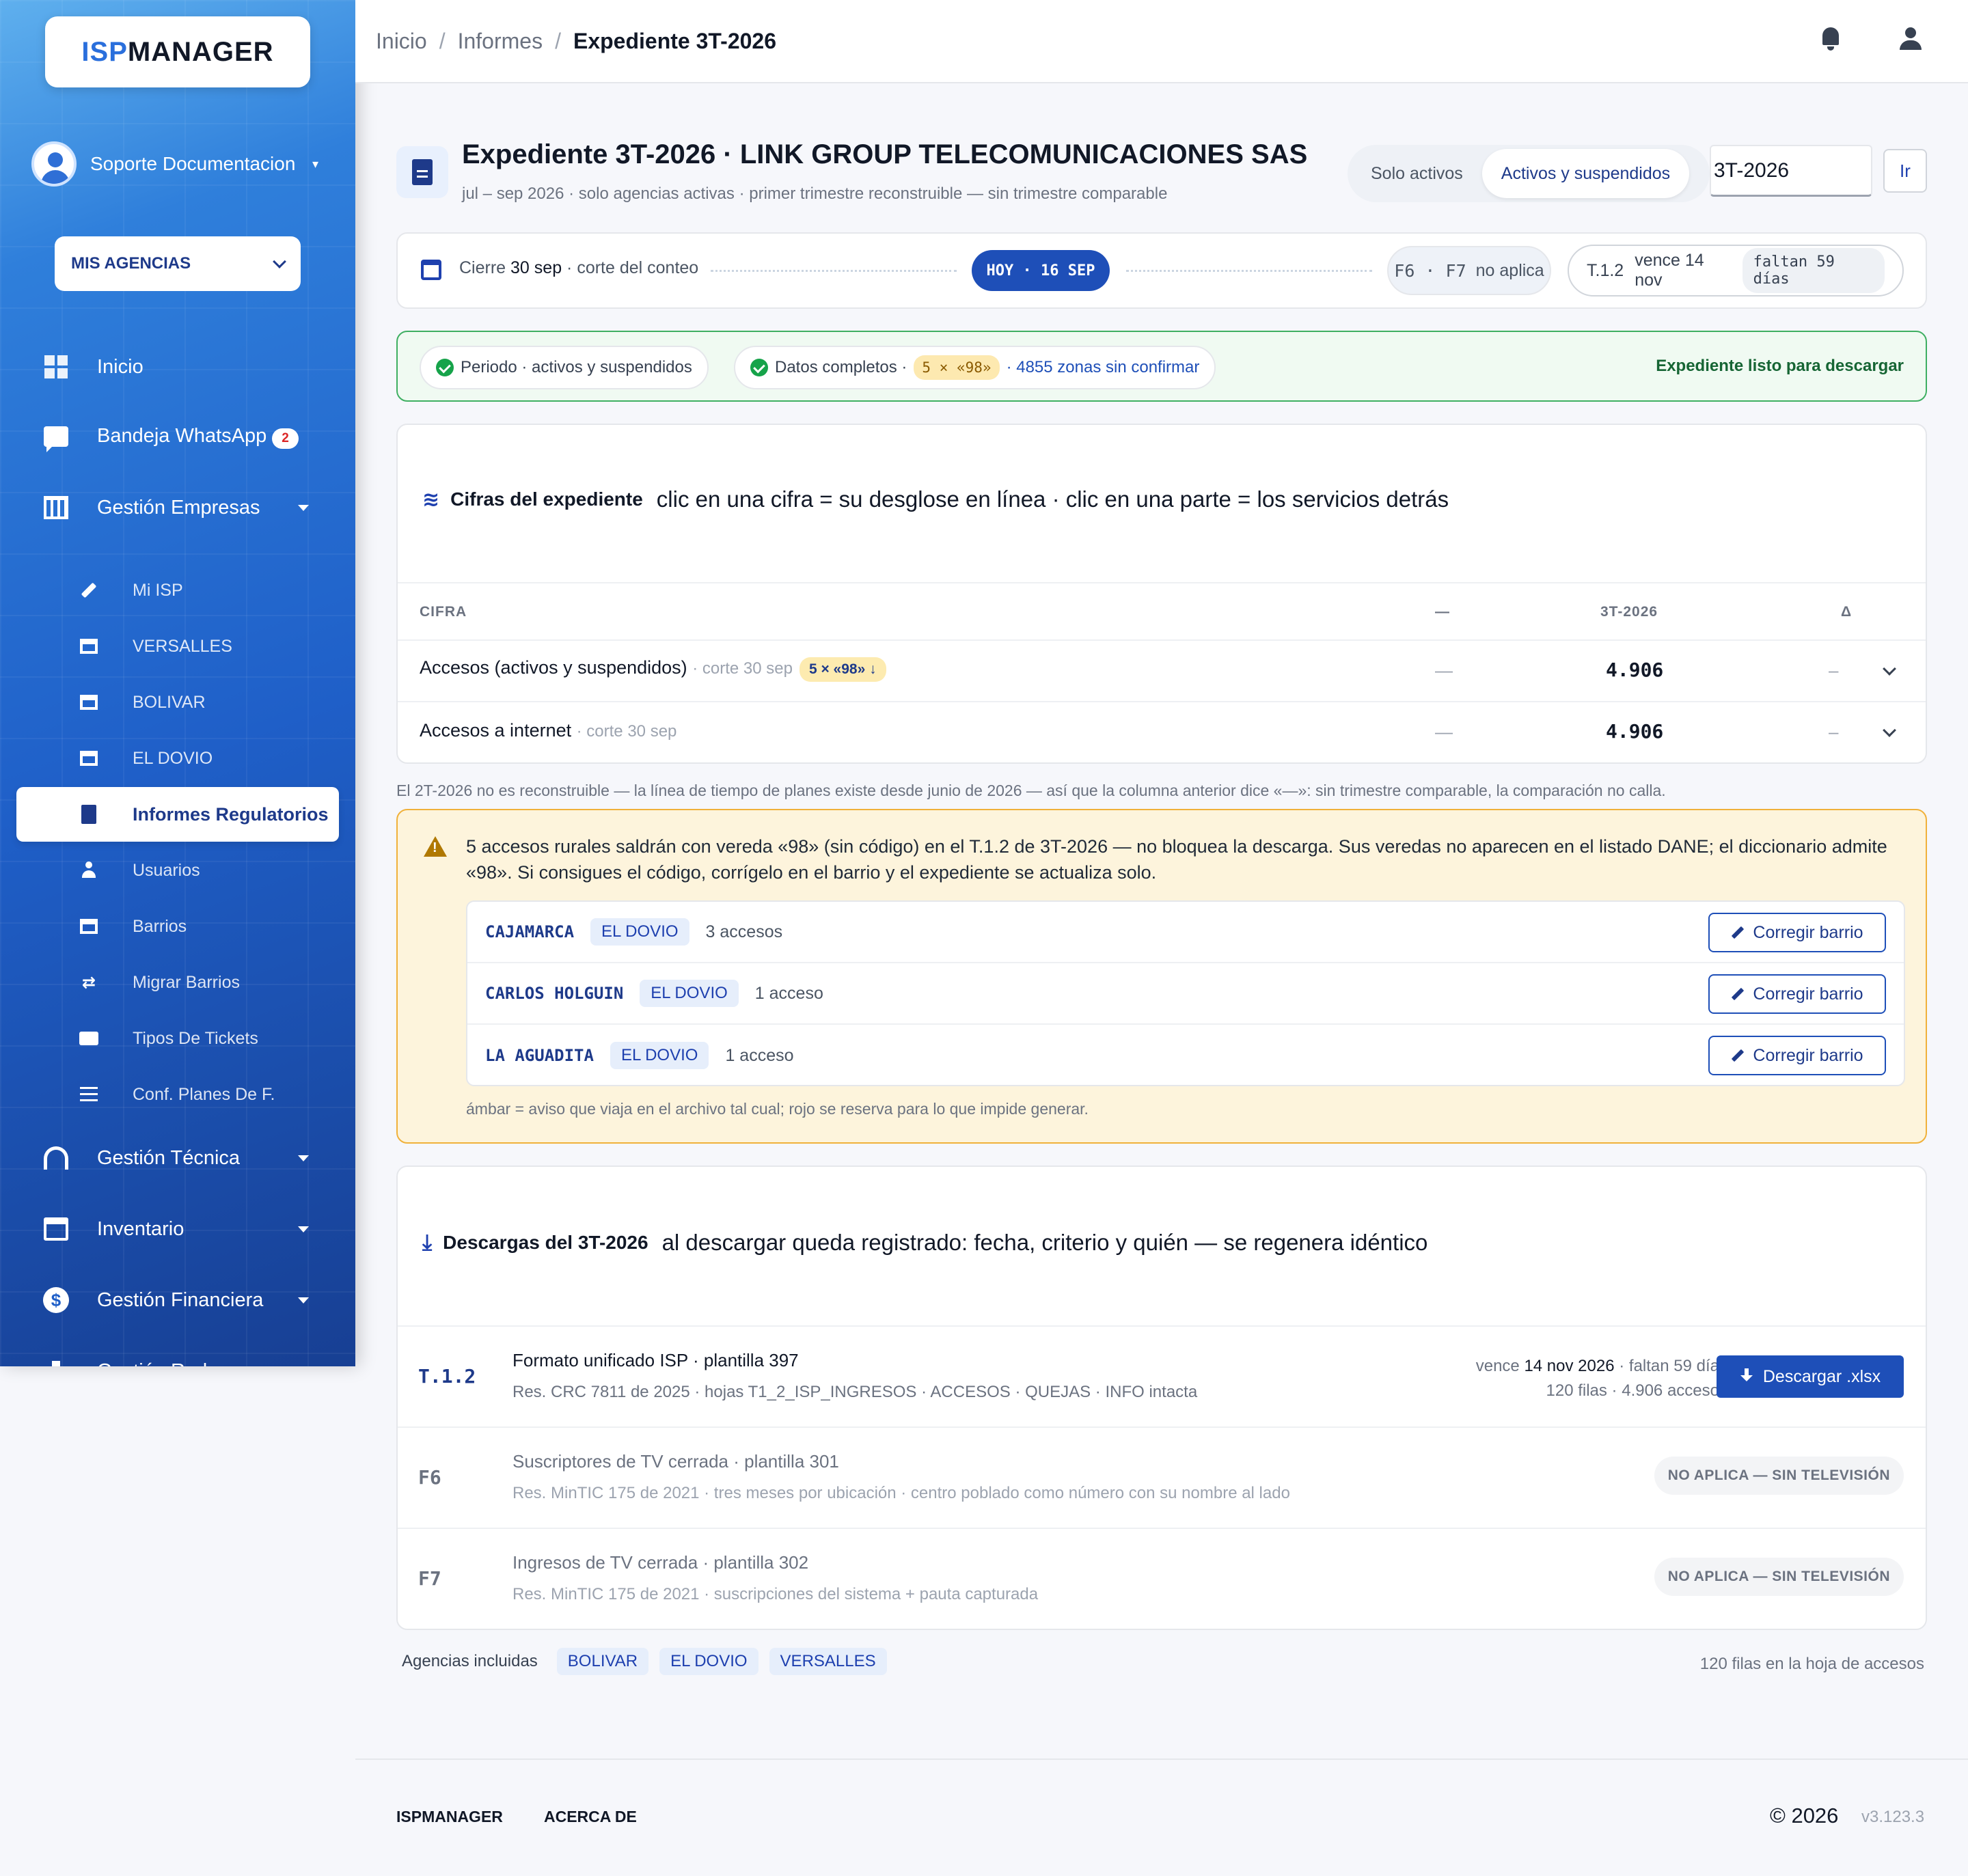 The image size is (1968, 1876). What do you see at coordinates (1430, 270) in the screenshot?
I see `f-code: F6 · F7` at bounding box center [1430, 270].